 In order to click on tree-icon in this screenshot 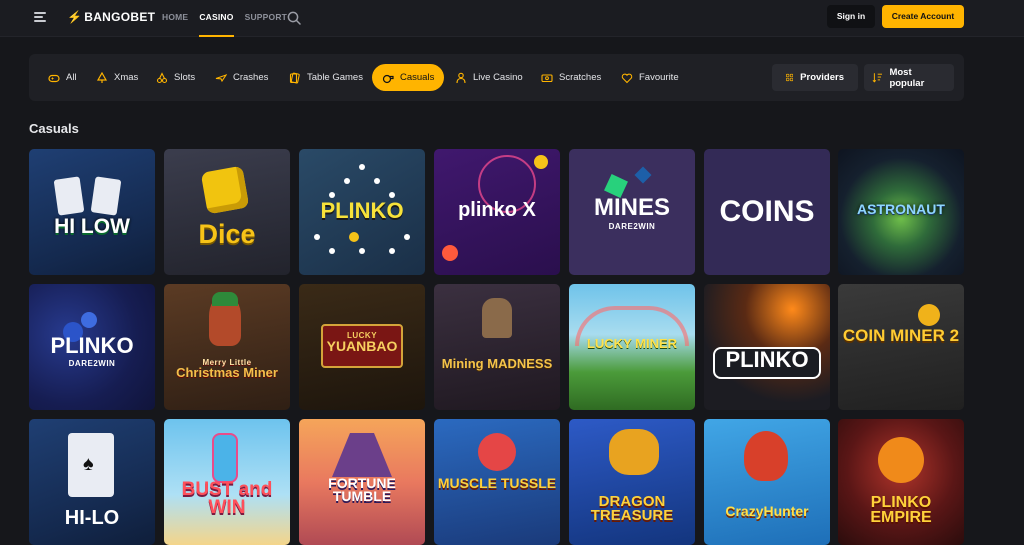, I will do `click(102, 77)`.